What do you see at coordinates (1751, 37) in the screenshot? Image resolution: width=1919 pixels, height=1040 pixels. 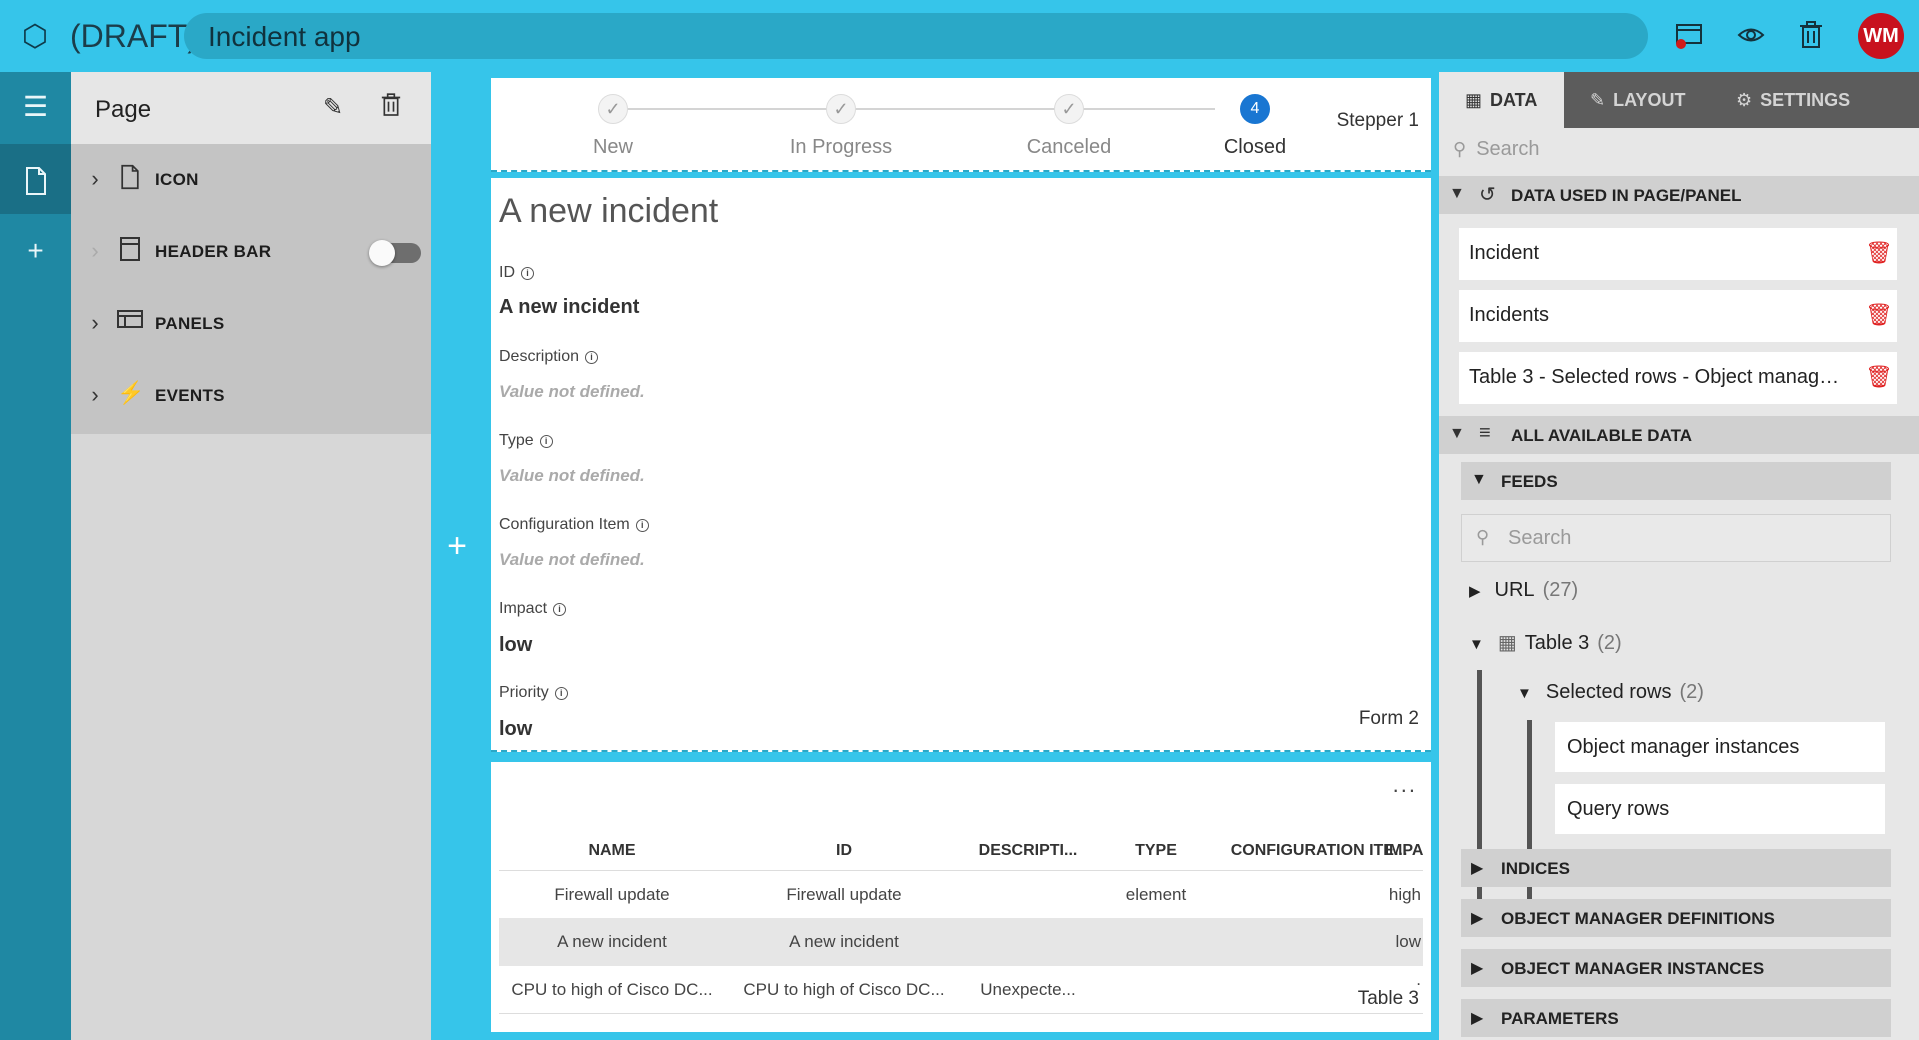 I see `preview-eye-icon` at bounding box center [1751, 37].